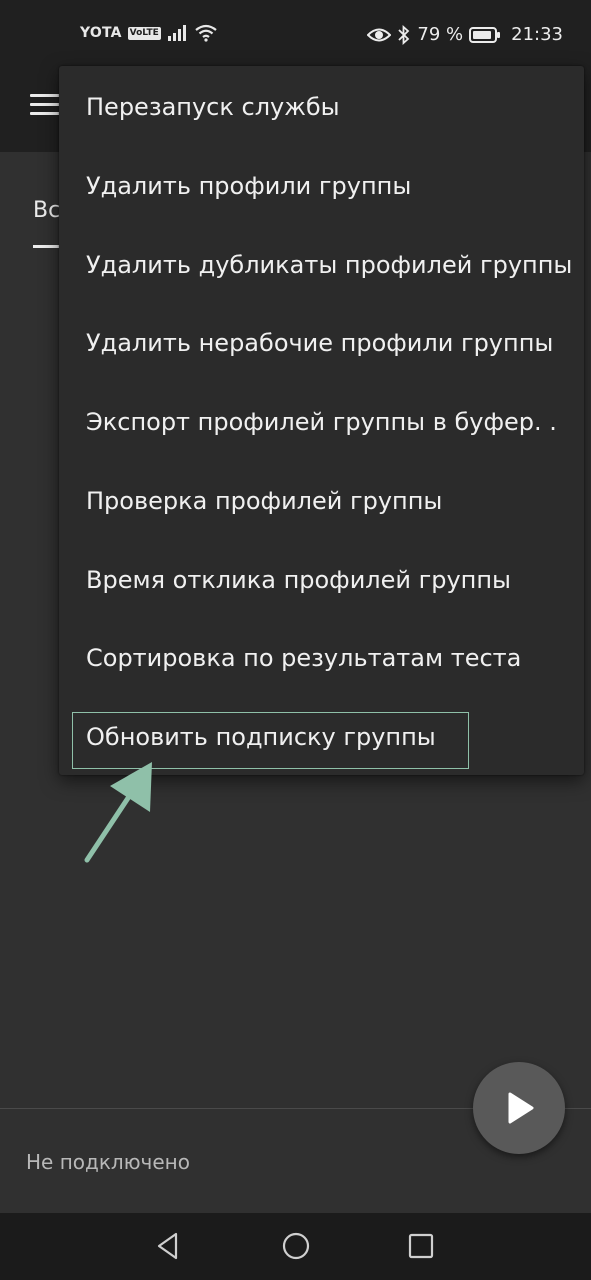  I want to click on menu-item-sort-by-test: Сортировка по результатам теста, so click(303, 658).